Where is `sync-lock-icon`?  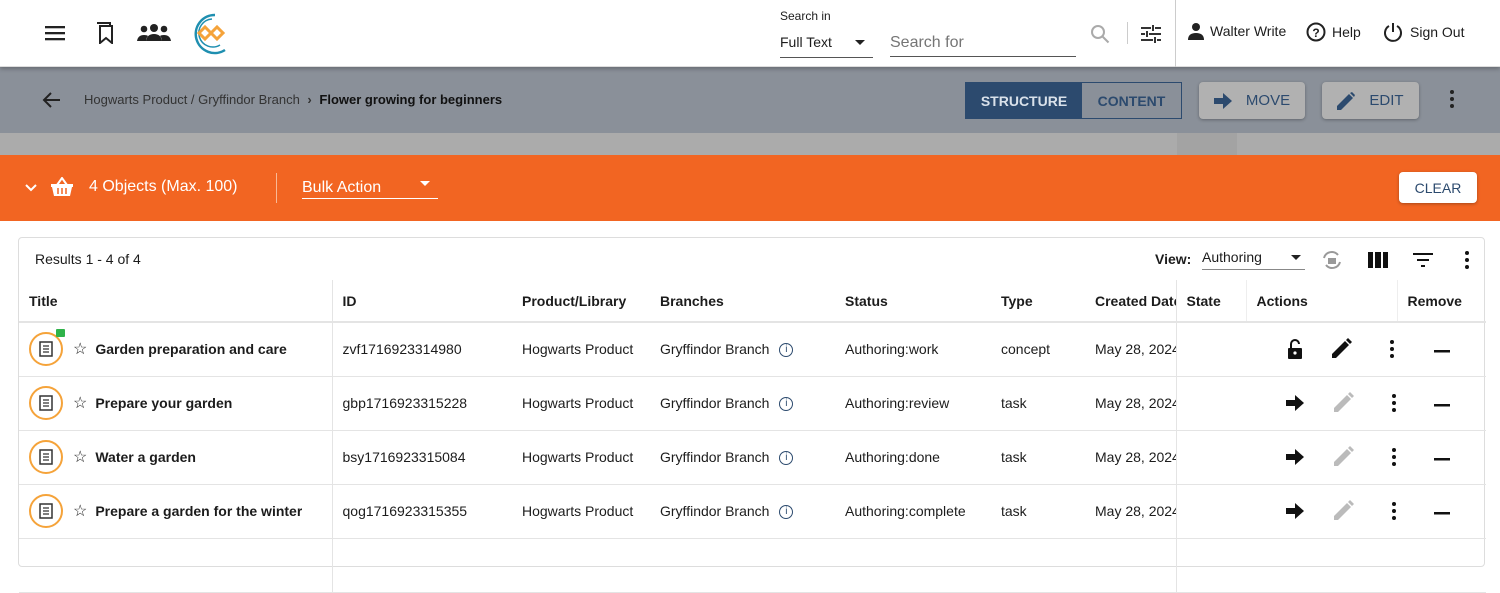
sync-lock-icon is located at coordinates (1332, 260).